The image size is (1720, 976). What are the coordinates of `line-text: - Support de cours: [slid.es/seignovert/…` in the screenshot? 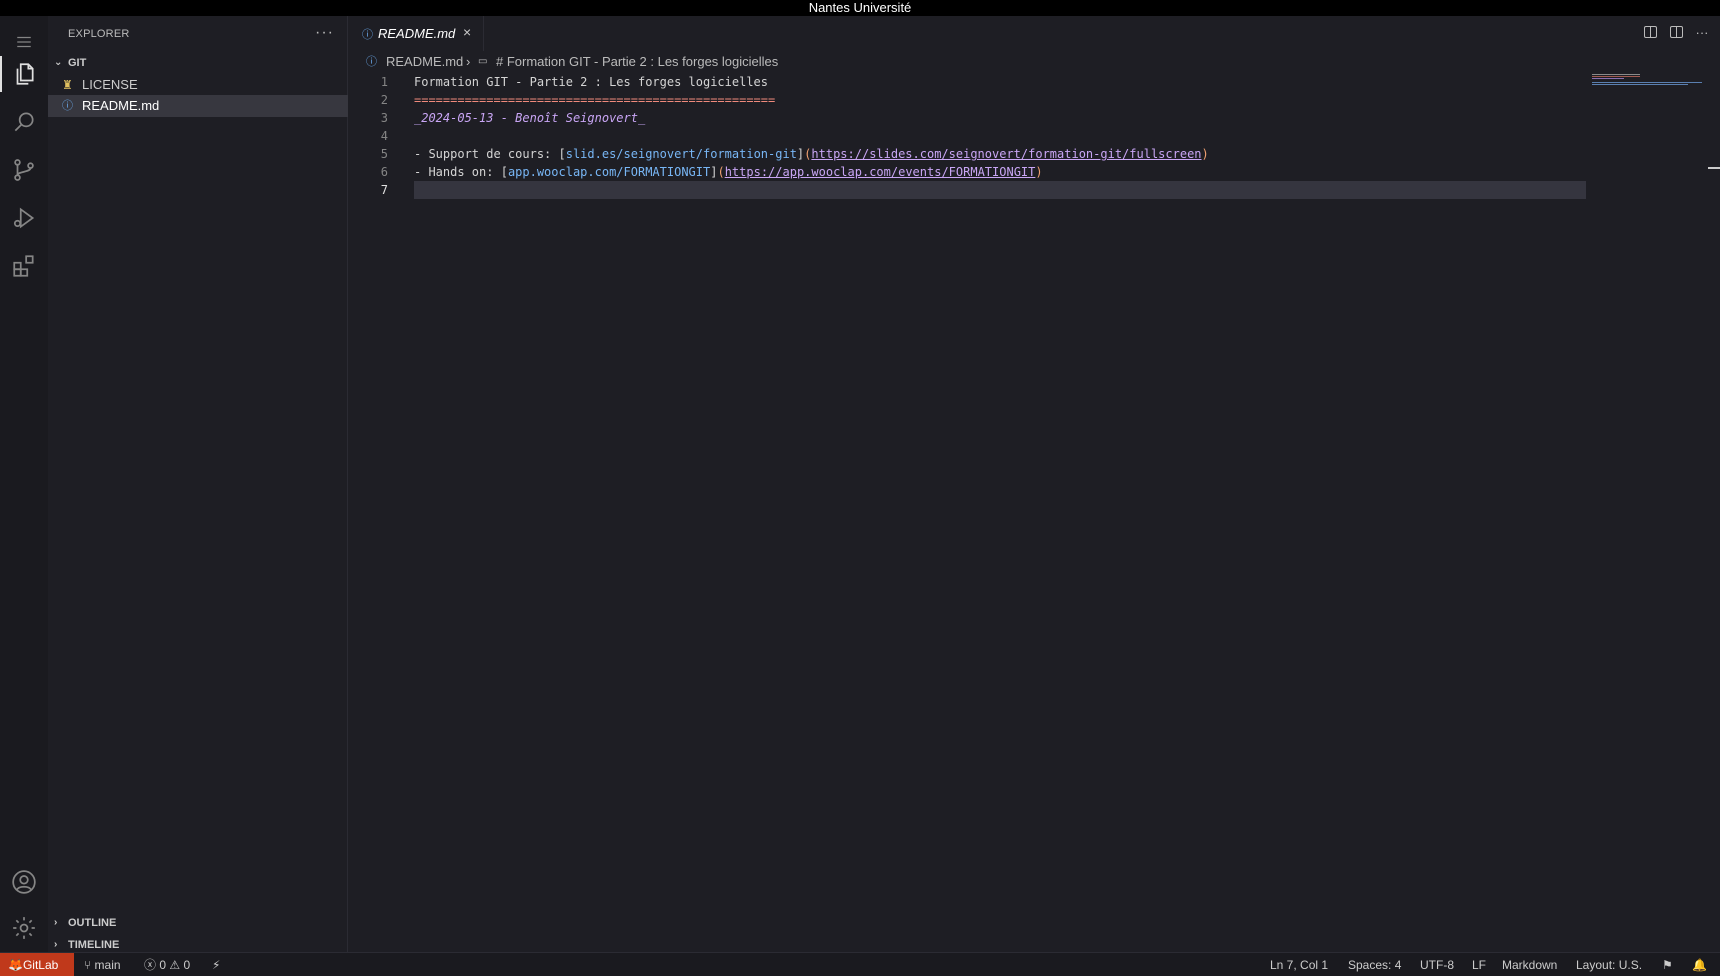 It's located at (811, 154).